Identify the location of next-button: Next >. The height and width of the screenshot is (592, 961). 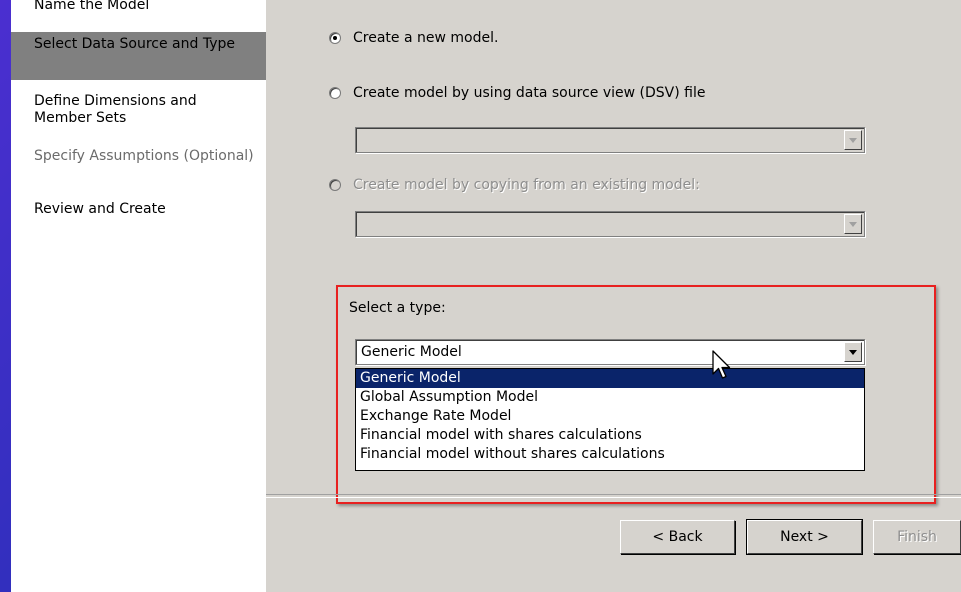
(804, 537).